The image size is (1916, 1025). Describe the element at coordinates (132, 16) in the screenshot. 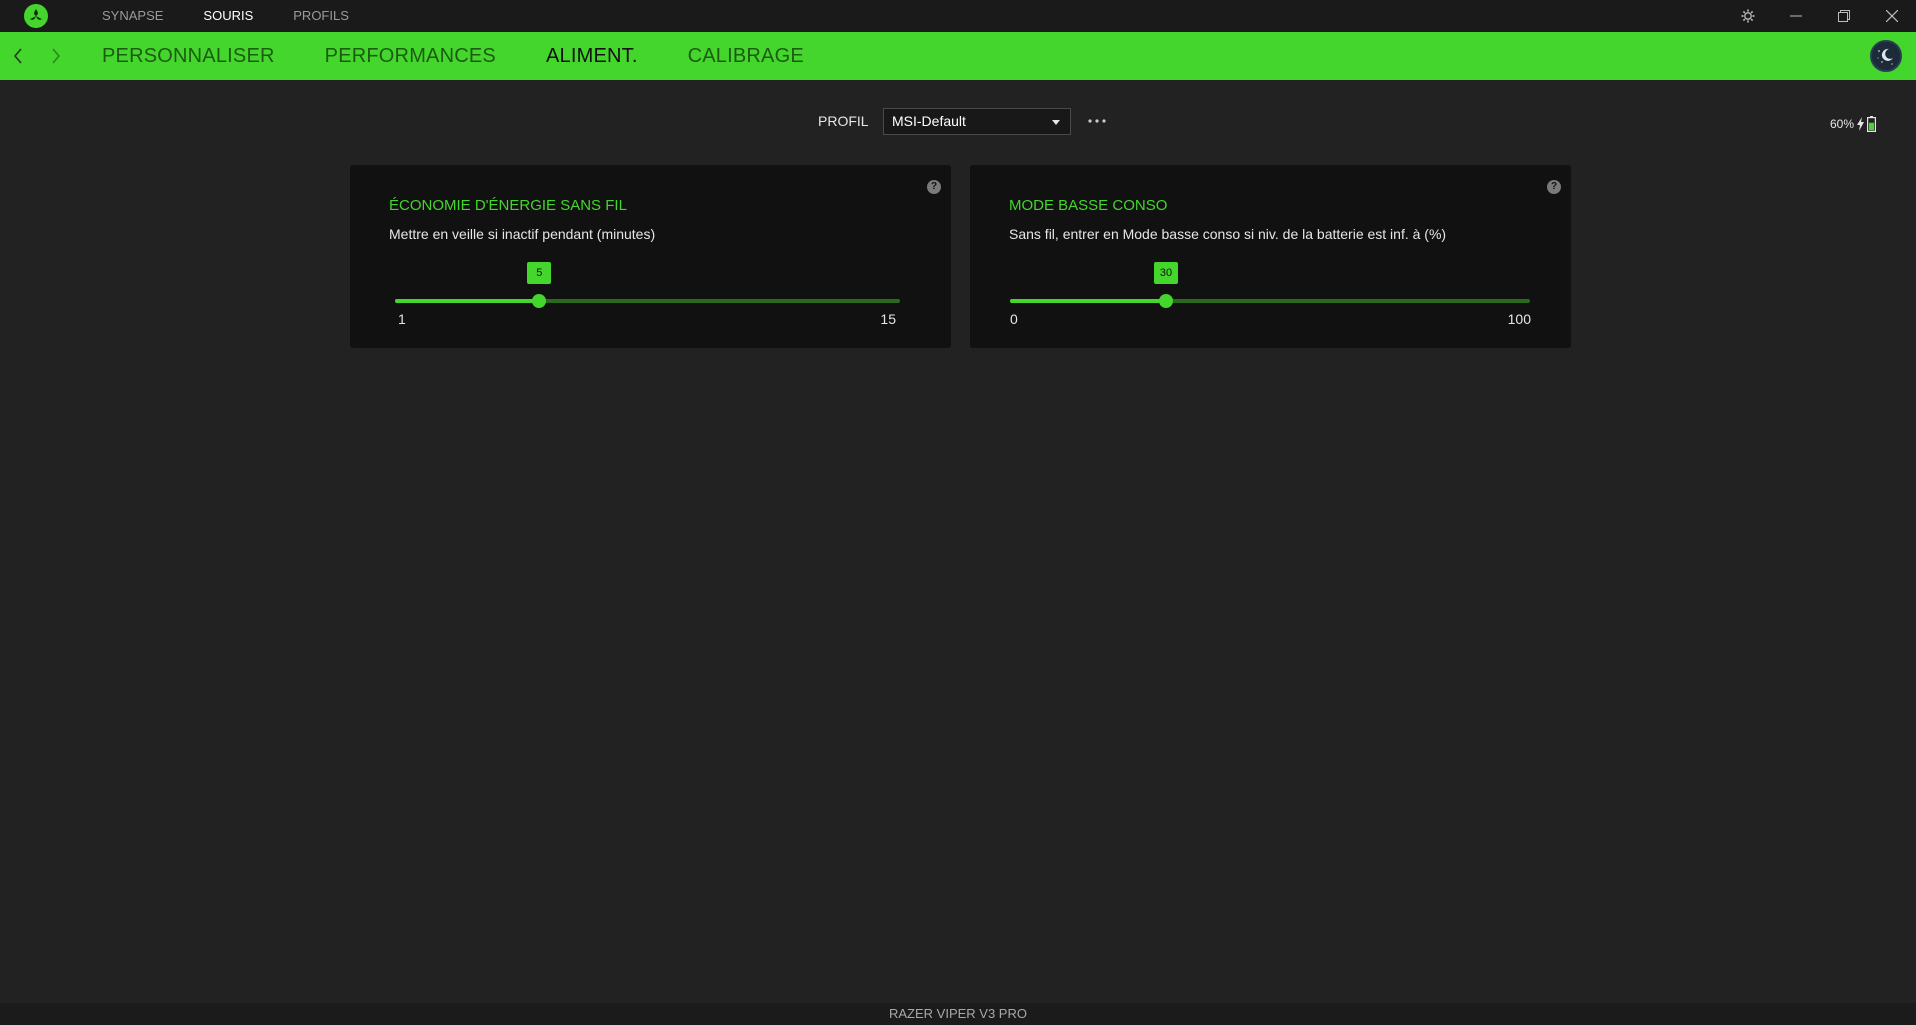

I see `top-nav-synapse: SYNAPSE` at that location.